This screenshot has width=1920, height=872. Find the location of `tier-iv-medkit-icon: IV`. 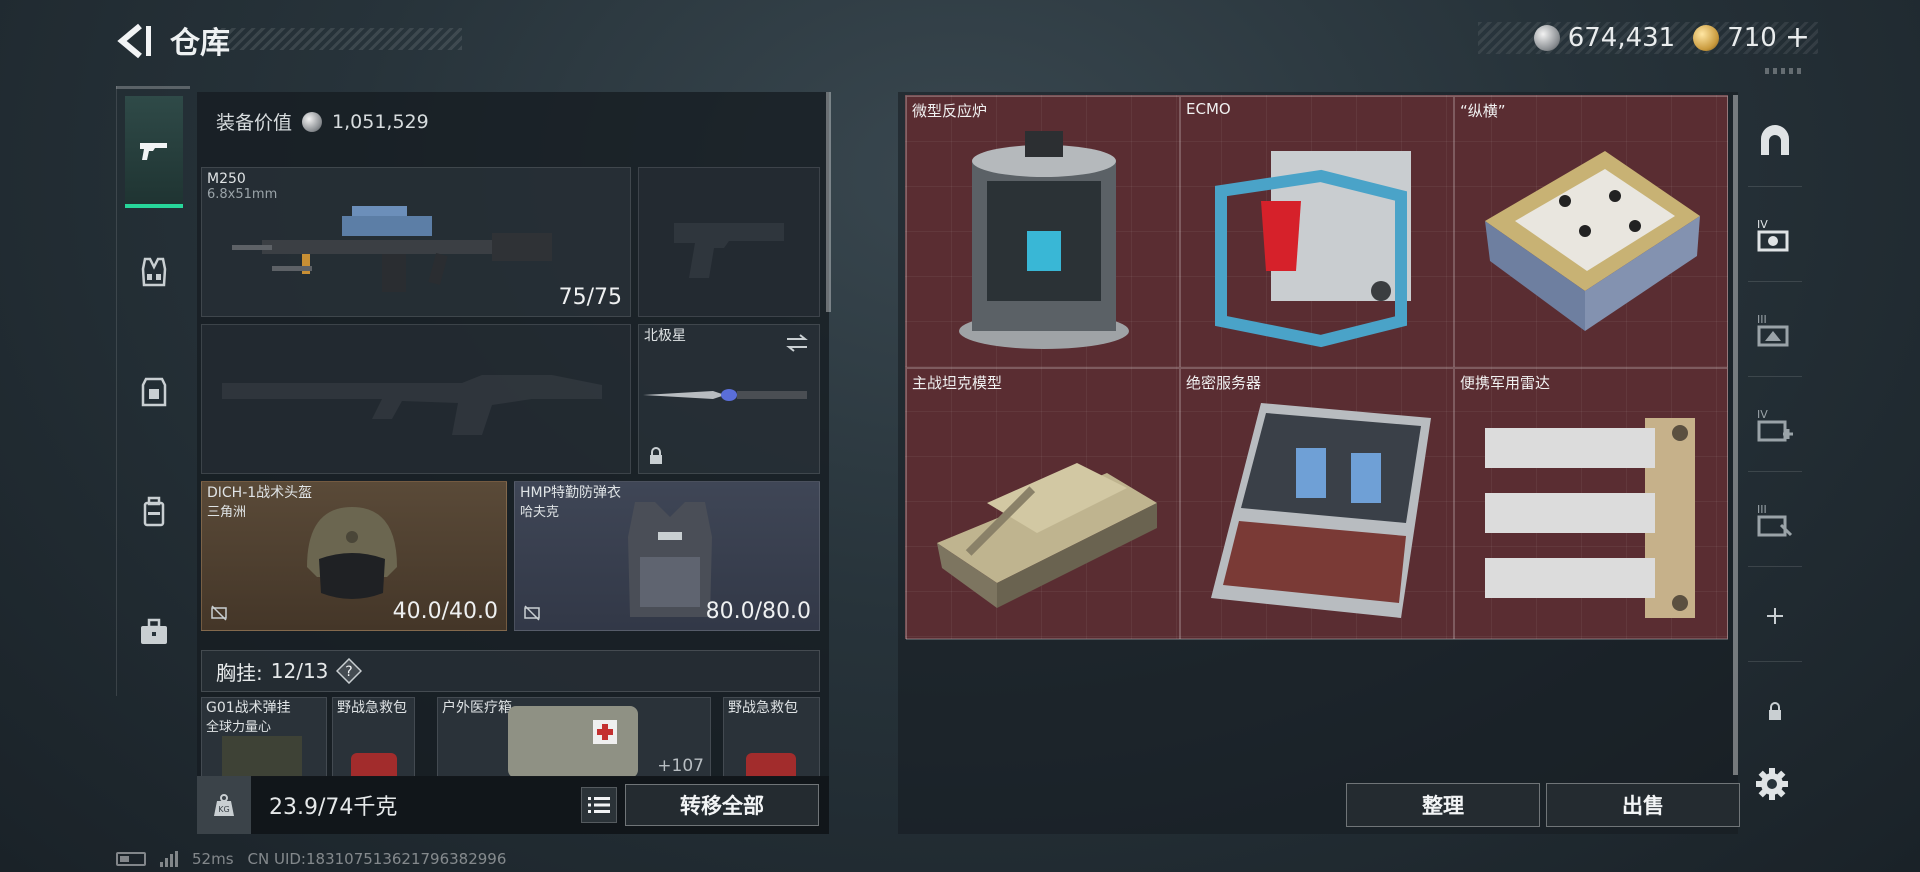

tier-iv-medkit-icon: IV is located at coordinates (1775, 424).